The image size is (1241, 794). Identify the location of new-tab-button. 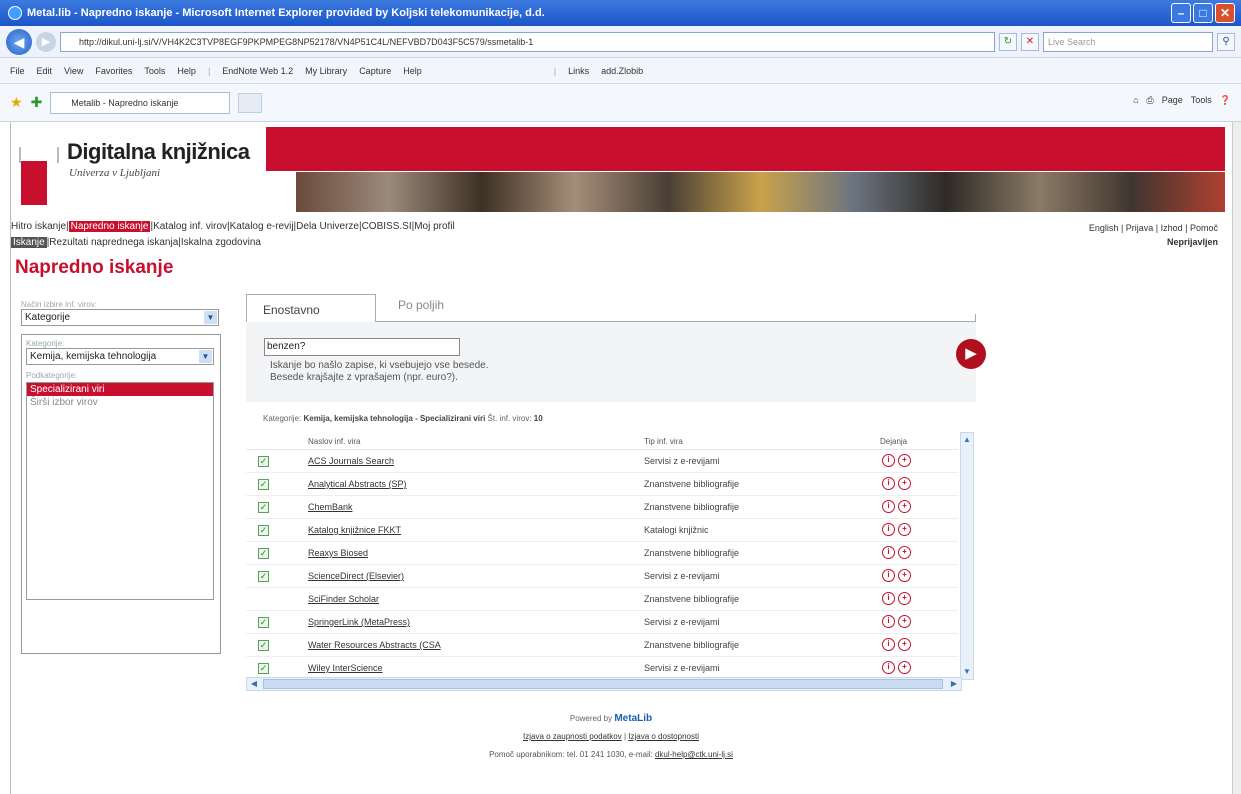
(250, 102).